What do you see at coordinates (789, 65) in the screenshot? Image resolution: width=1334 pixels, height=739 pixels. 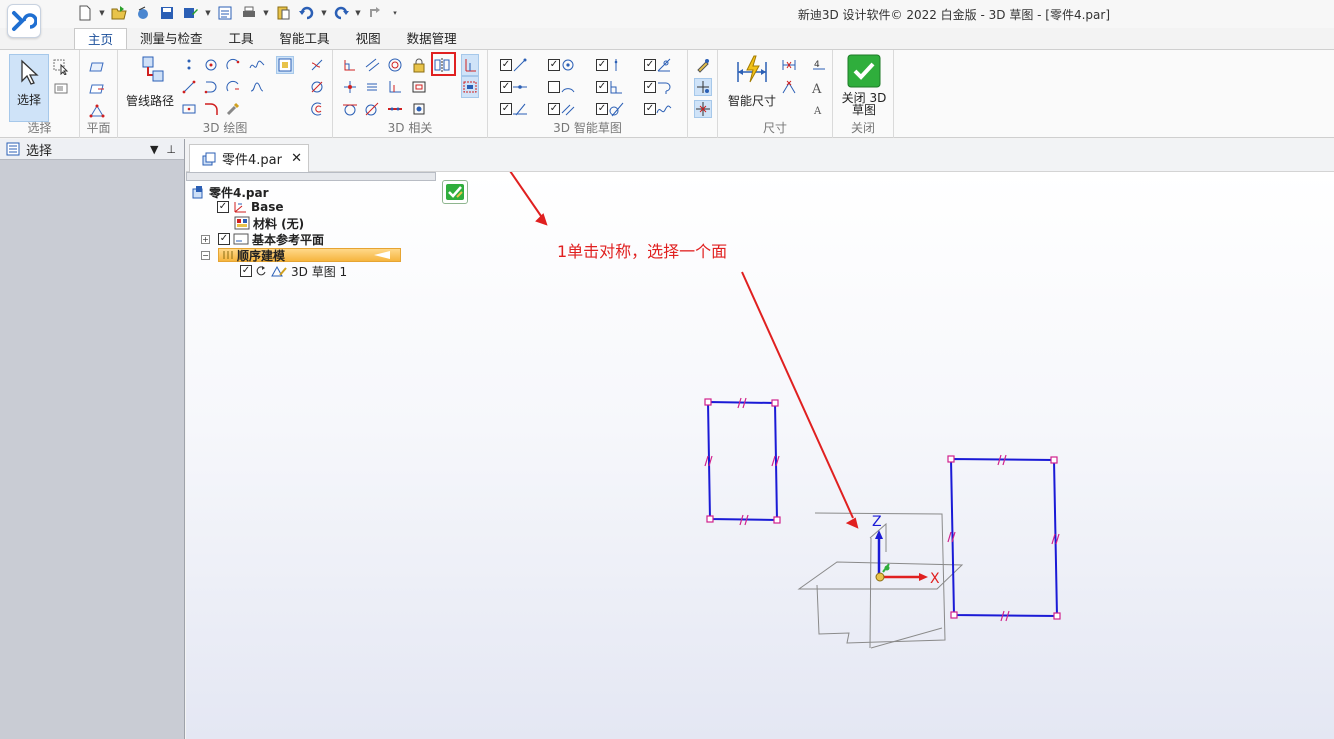 I see `distance-between-icon` at bounding box center [789, 65].